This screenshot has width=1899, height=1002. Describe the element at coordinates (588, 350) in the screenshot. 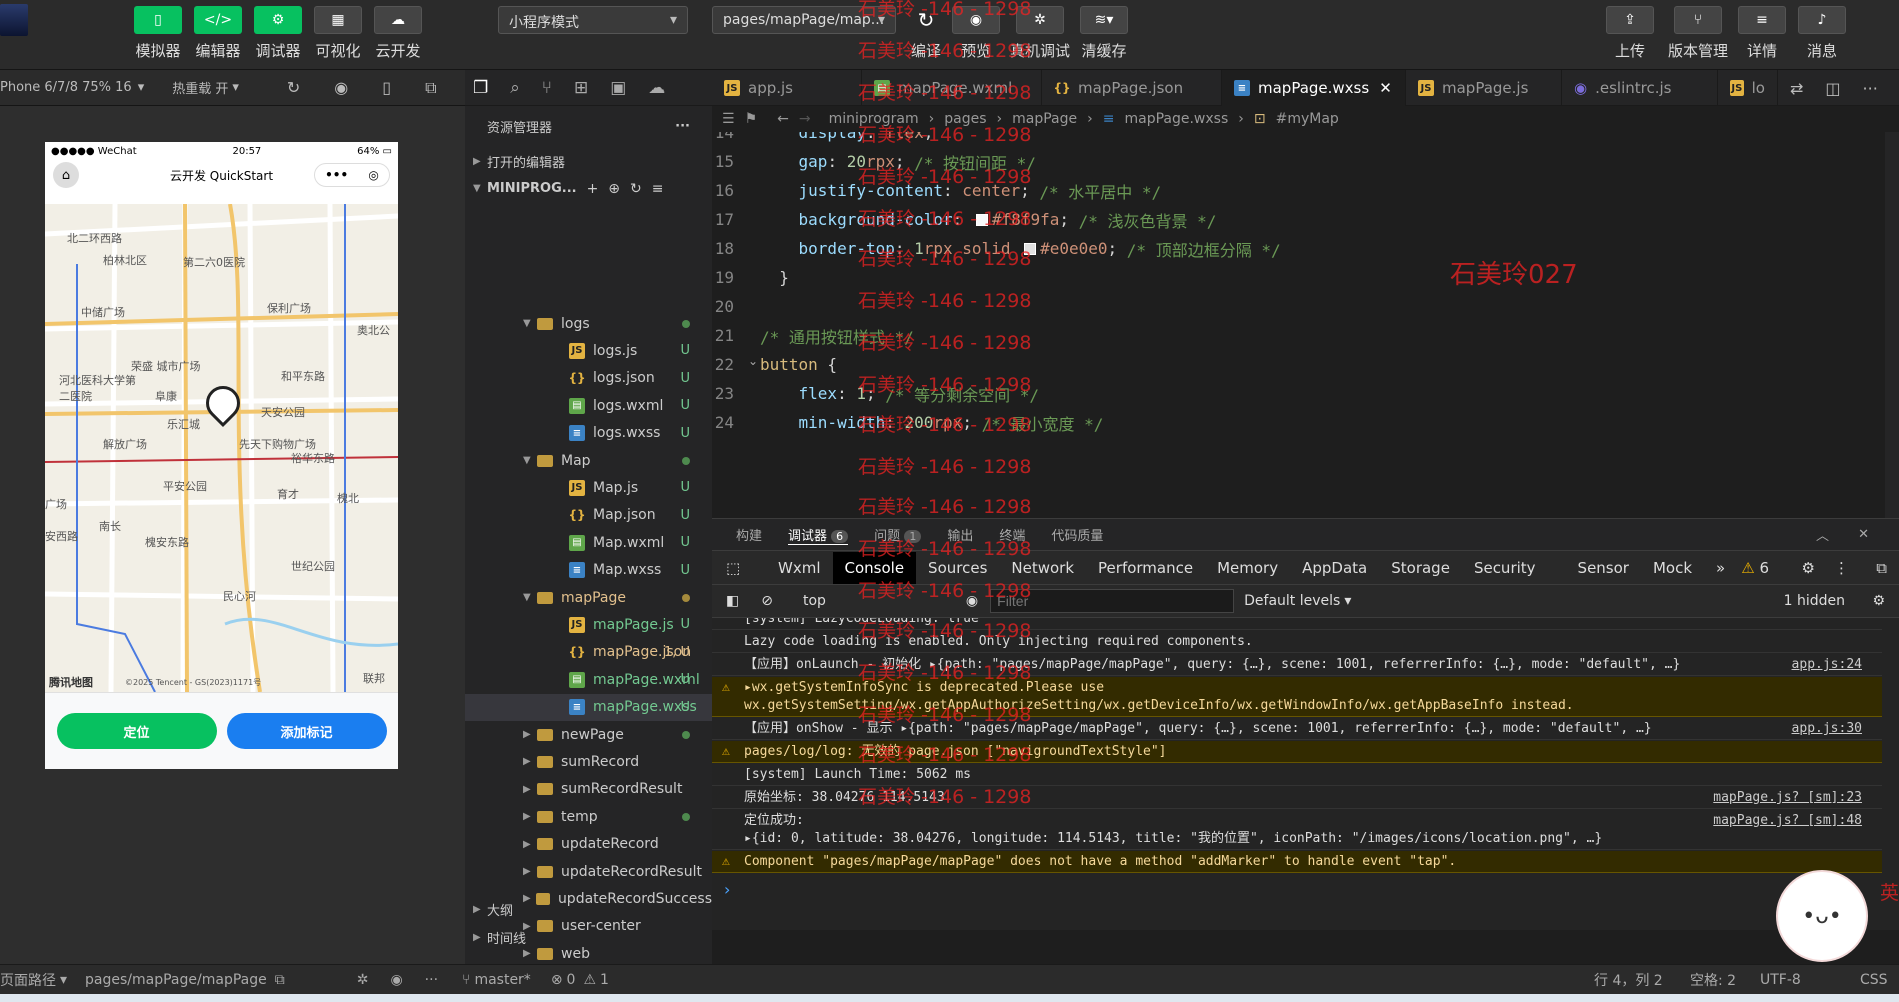

I see `tree-item: JS logs.js U` at that location.